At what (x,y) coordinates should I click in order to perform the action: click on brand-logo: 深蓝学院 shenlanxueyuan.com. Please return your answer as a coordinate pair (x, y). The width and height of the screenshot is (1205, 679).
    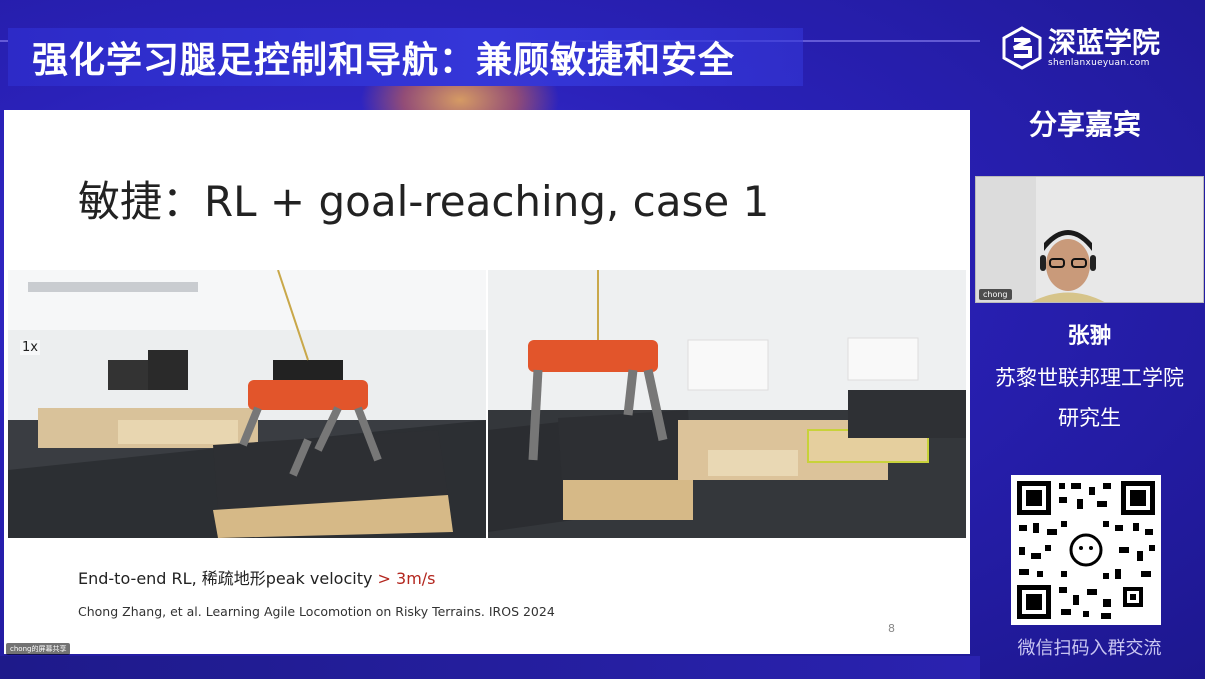
    Looking at the image, I should click on (1081, 48).